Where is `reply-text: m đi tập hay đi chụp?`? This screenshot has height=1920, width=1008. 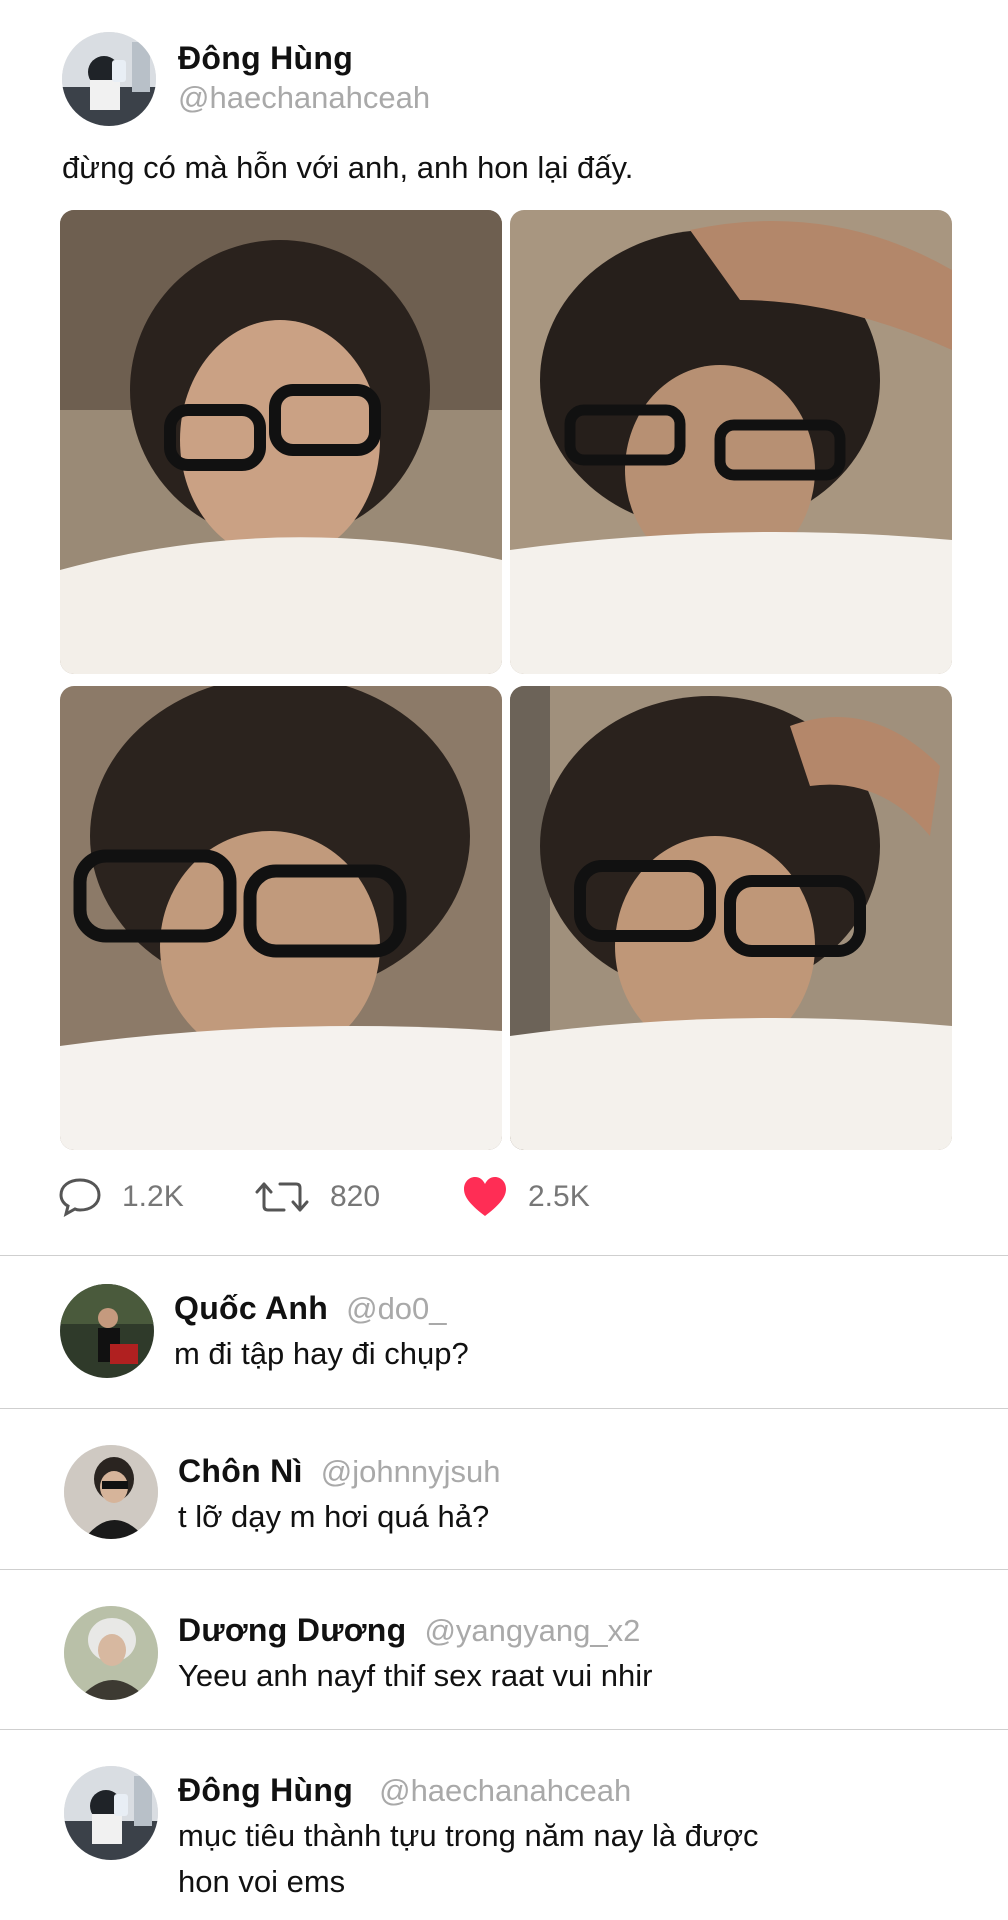 reply-text: m đi tập hay đi chụp? is located at coordinates (321, 1353).